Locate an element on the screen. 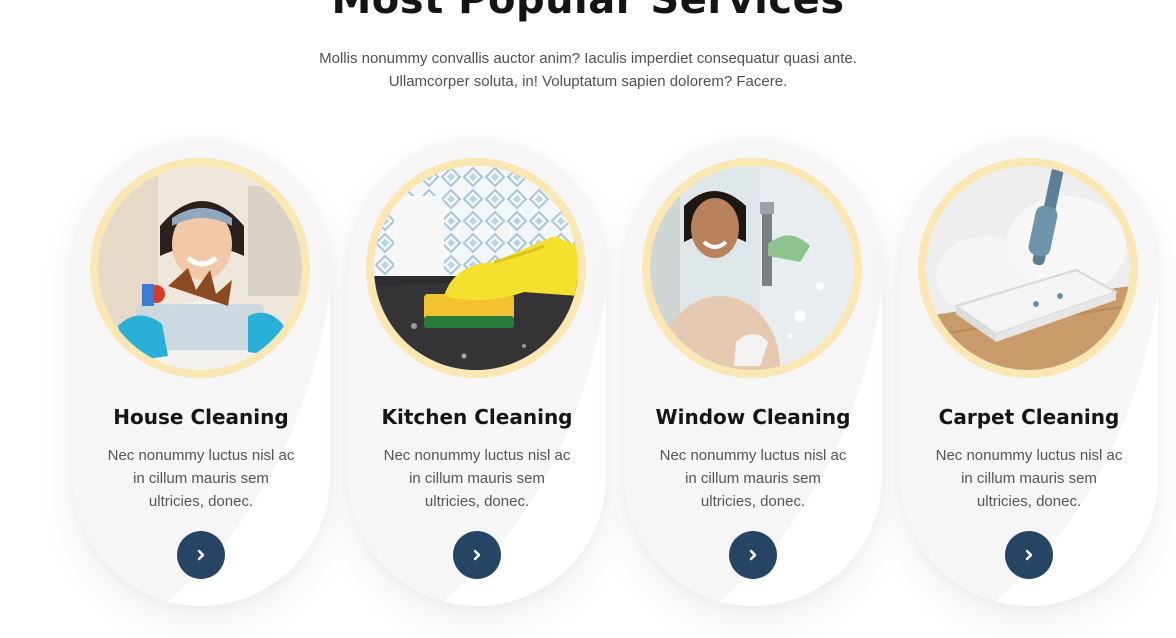  house-cleaning-more-button is located at coordinates (201, 555).